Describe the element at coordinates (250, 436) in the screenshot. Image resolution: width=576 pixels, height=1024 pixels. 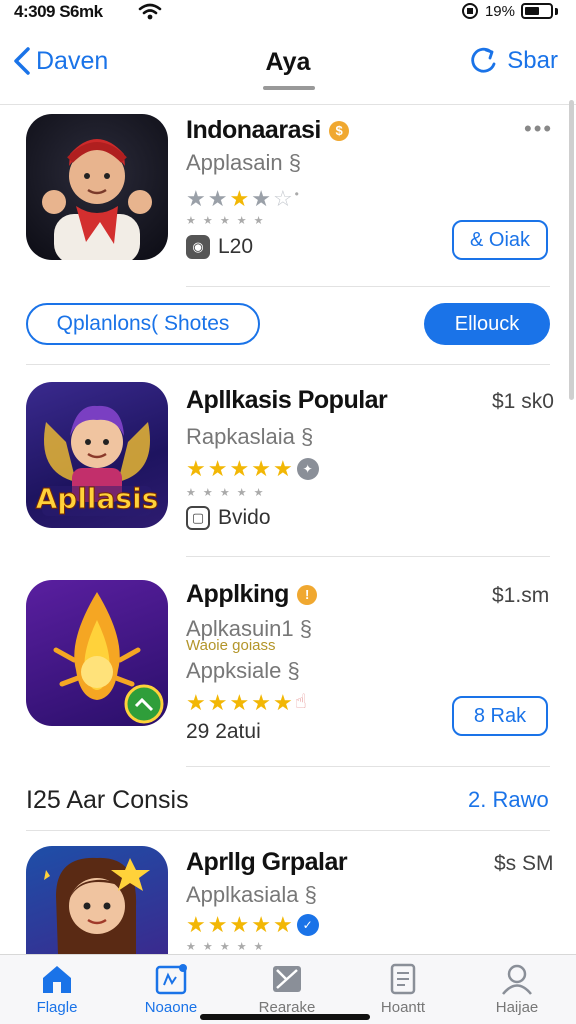
I see `app-subtitle: Rapkaslaia §` at that location.